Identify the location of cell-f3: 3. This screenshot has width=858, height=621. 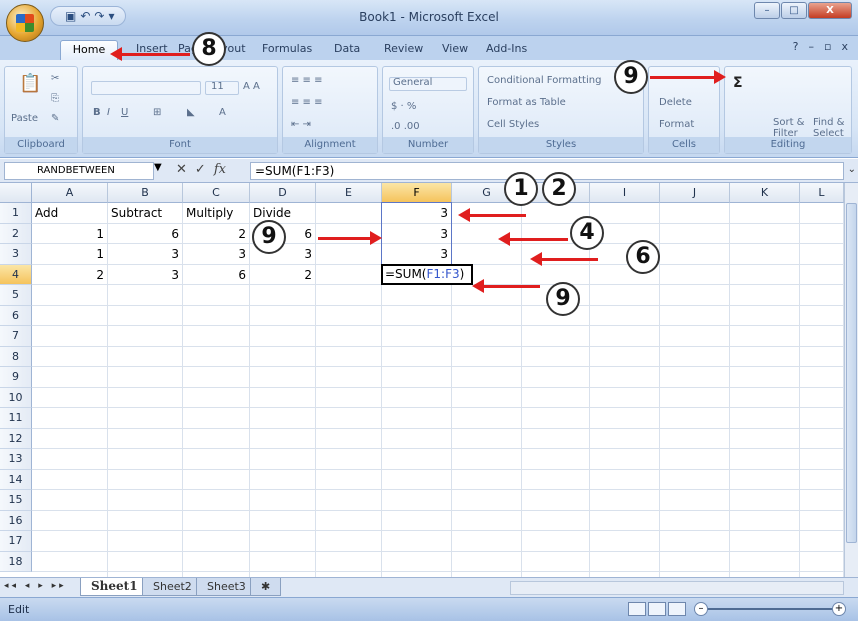
(416, 254).